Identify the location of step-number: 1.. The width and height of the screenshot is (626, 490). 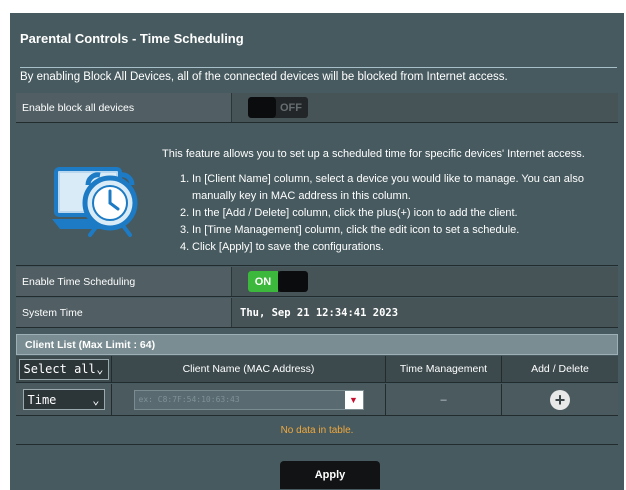
(185, 179).